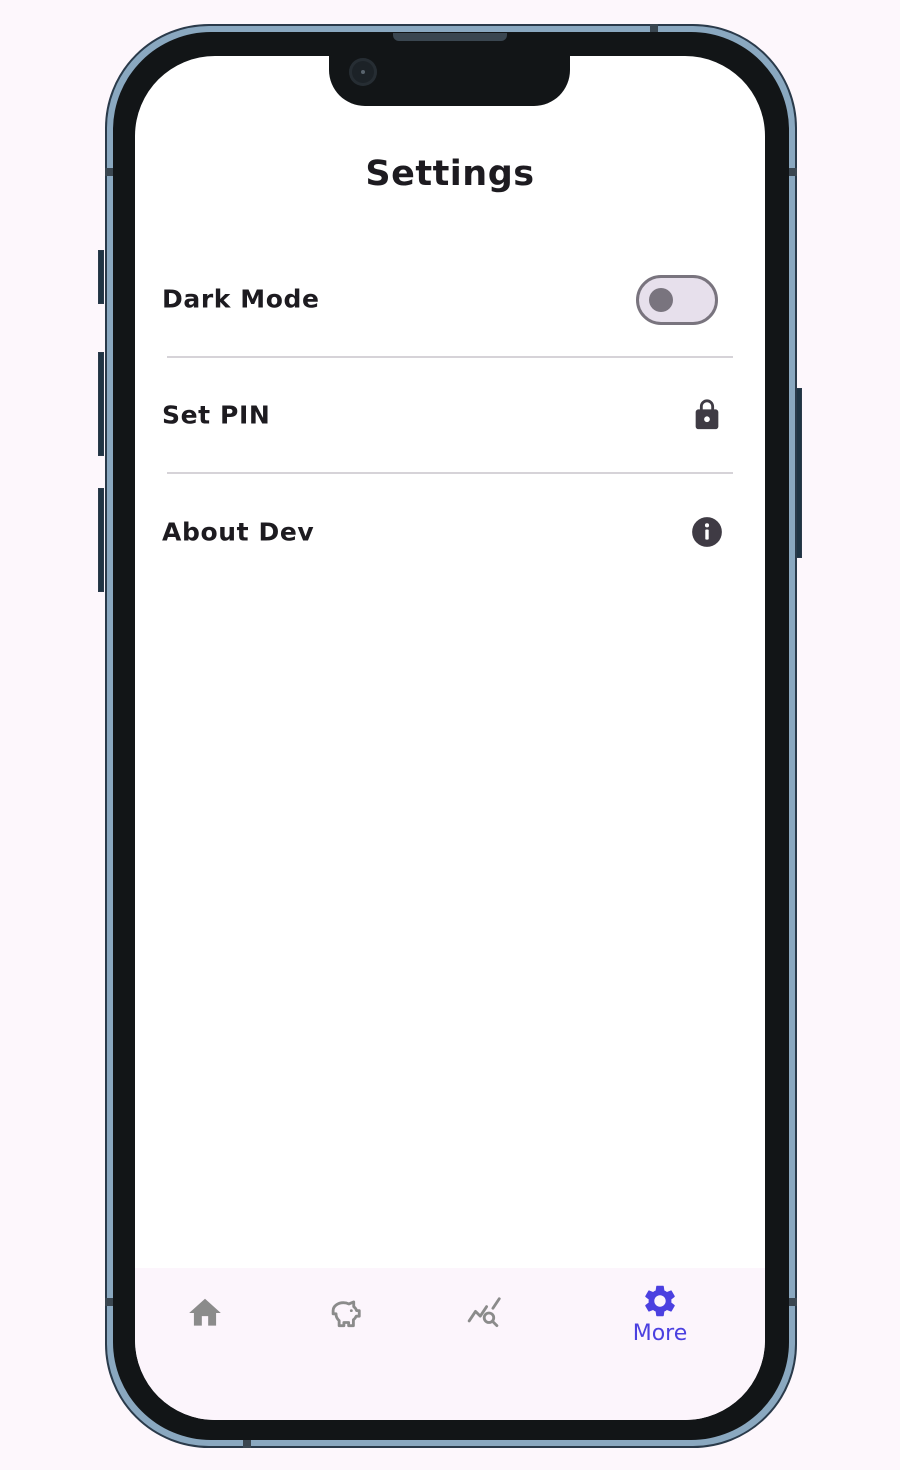  Describe the element at coordinates (707, 532) in the screenshot. I see `info-icon` at that location.